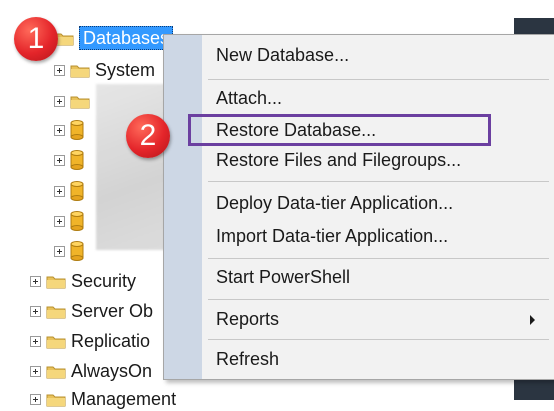 Image resolution: width=554 pixels, height=411 pixels. I want to click on step-badge-1: 1, so click(36, 39).